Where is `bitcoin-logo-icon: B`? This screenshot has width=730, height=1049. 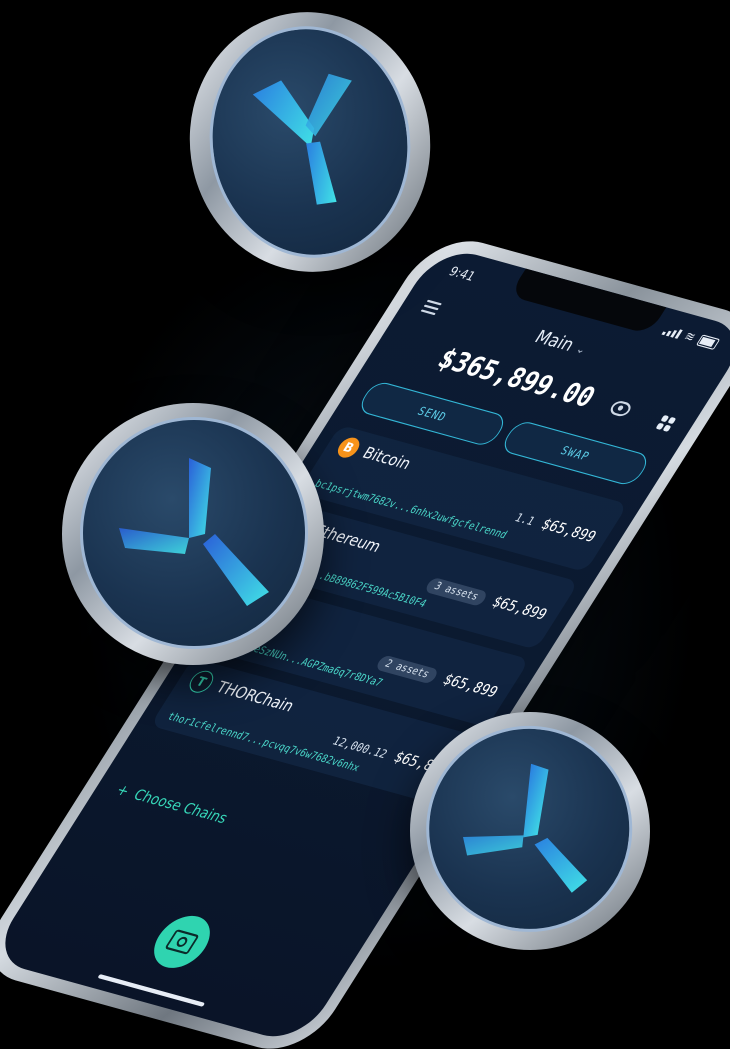
bitcoin-logo-icon: B is located at coordinates (348, 447).